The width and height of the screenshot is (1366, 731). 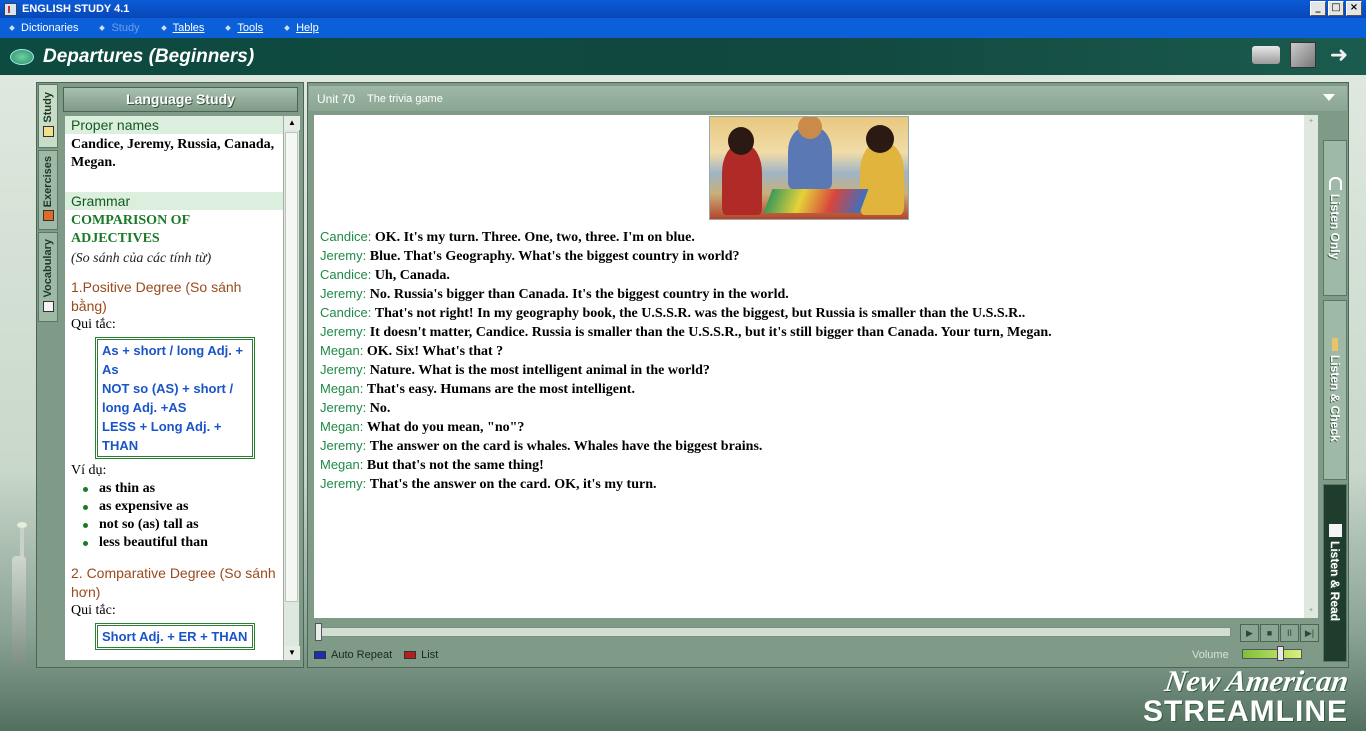 What do you see at coordinates (10, 9) in the screenshot?
I see `app-icon` at bounding box center [10, 9].